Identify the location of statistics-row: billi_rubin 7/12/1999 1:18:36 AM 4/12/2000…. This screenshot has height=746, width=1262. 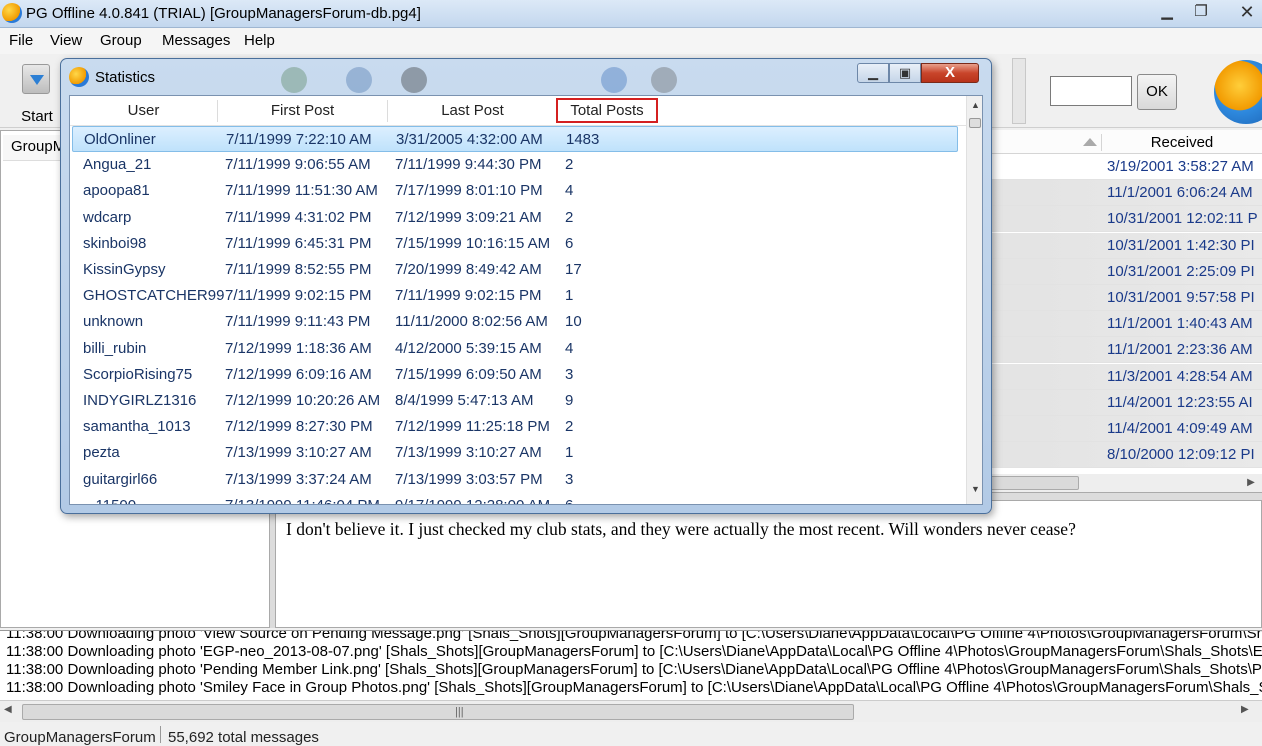
(515, 349).